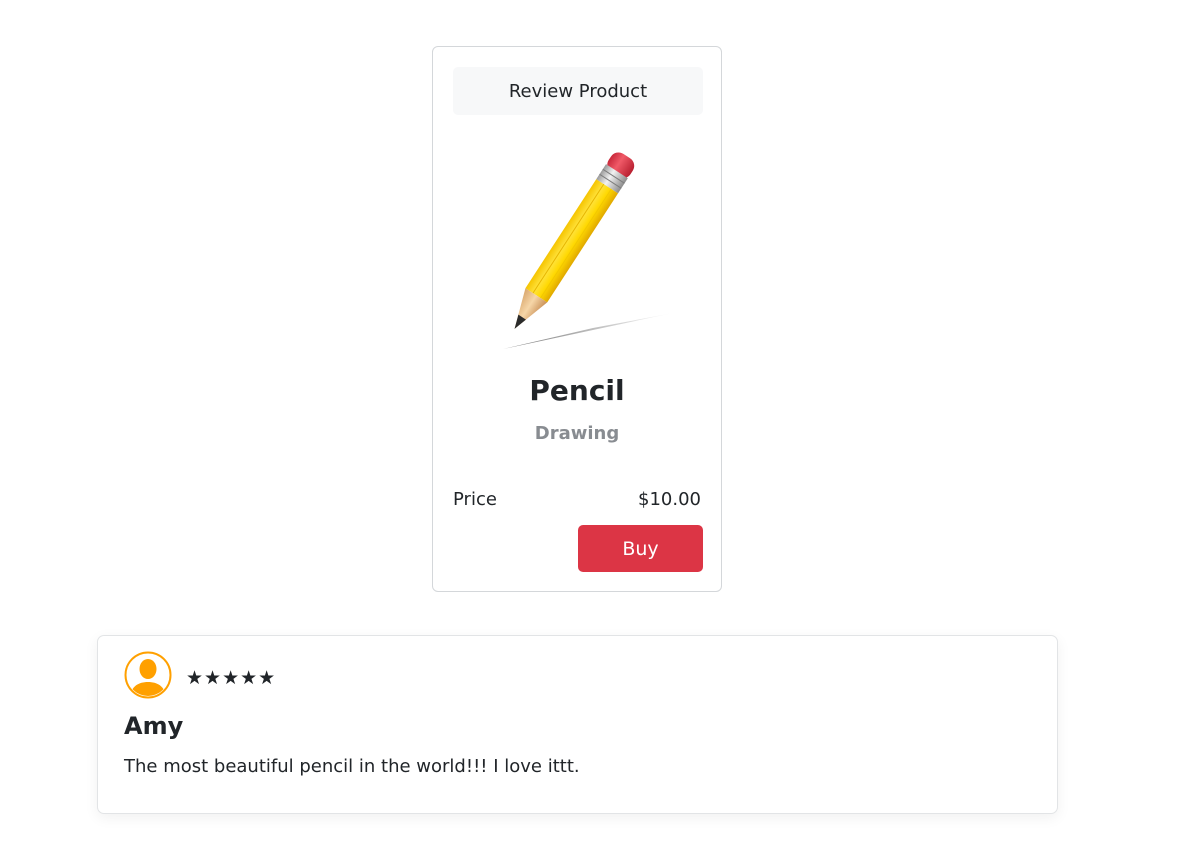  I want to click on buy-button: Buy, so click(640, 548).